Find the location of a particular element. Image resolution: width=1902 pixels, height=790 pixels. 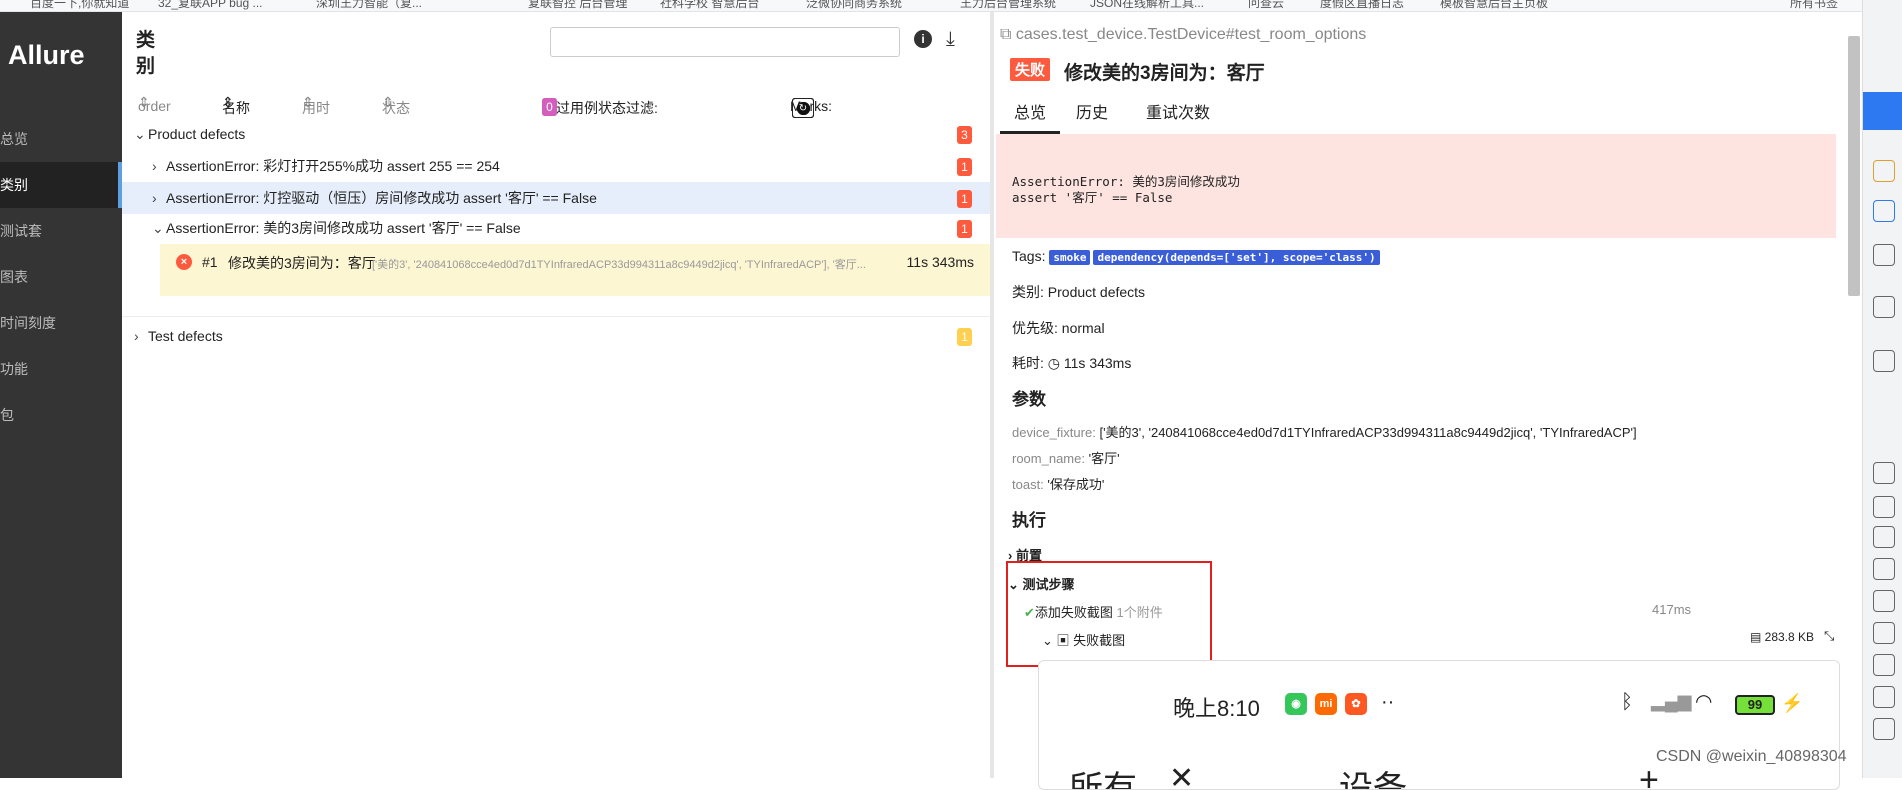

tree-group-product-defects: ⌄ Product defects 3 is located at coordinates (556, 134).